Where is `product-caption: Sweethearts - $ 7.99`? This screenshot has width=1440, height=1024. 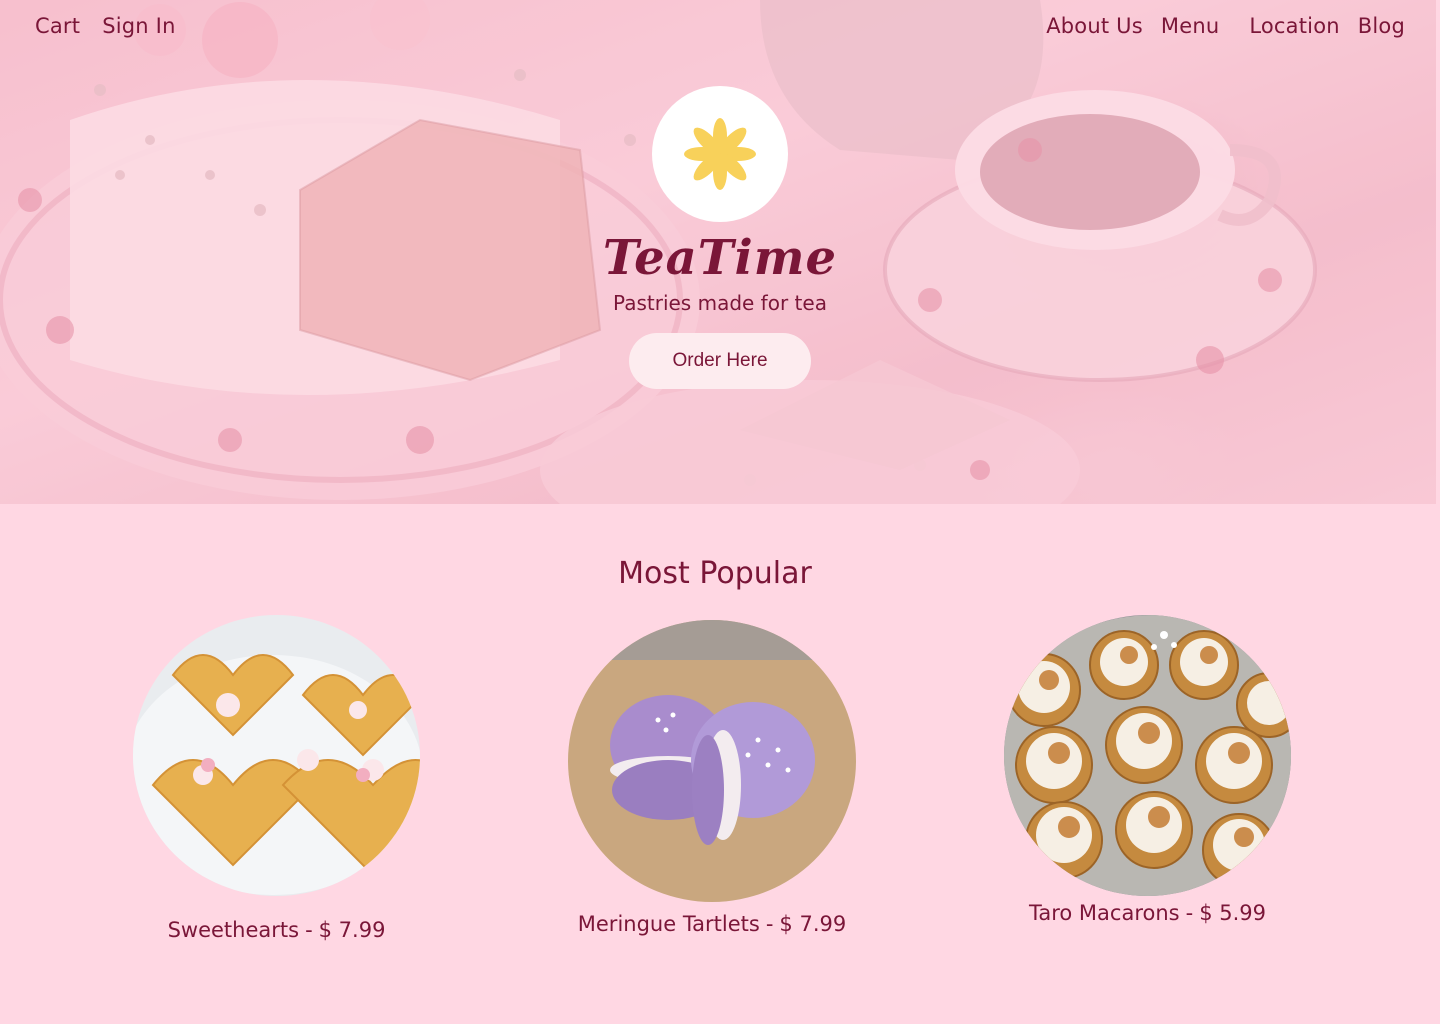
product-caption: Sweethearts - $ 7.99 is located at coordinates (276, 930).